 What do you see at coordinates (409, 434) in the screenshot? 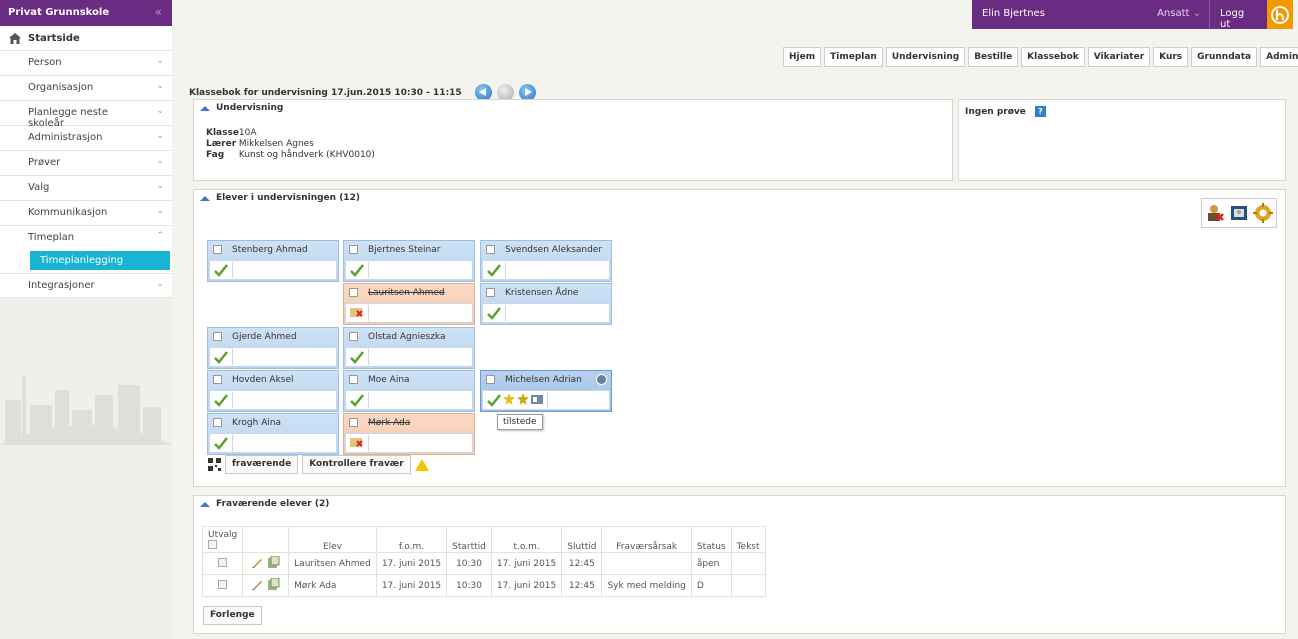
I see `student-card: Mørk Ada` at bounding box center [409, 434].